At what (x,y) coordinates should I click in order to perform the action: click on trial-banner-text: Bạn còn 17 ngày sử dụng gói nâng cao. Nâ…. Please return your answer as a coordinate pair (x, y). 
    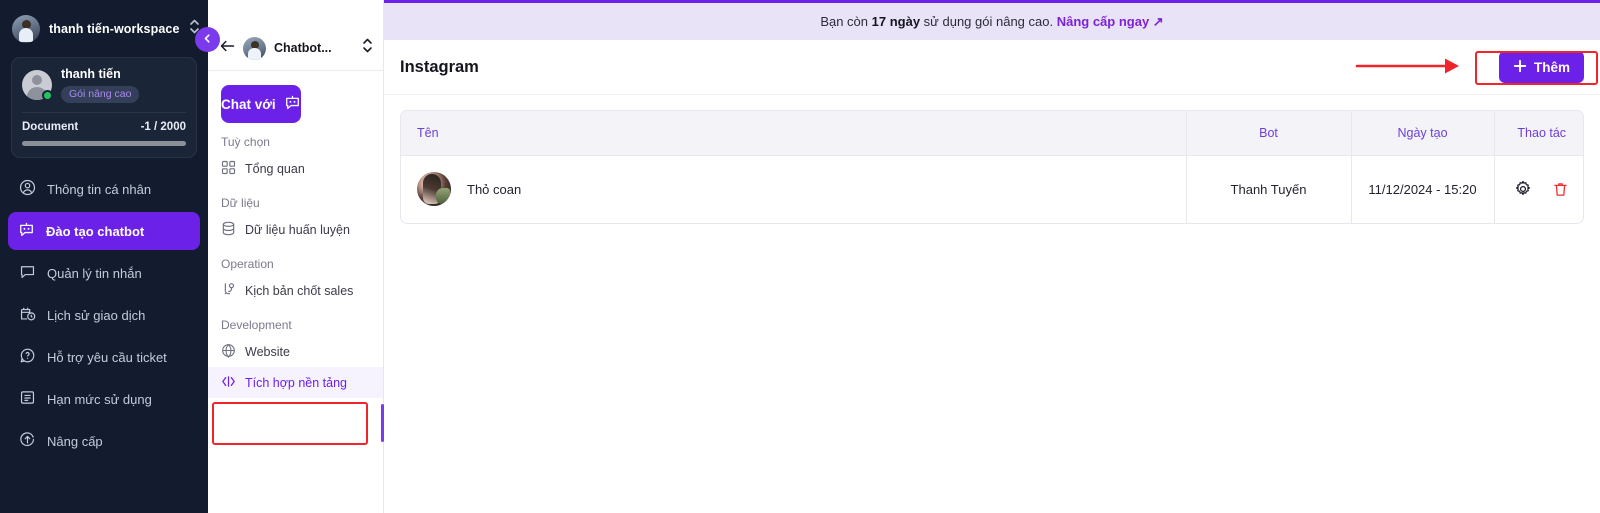
    Looking at the image, I should click on (991, 22).